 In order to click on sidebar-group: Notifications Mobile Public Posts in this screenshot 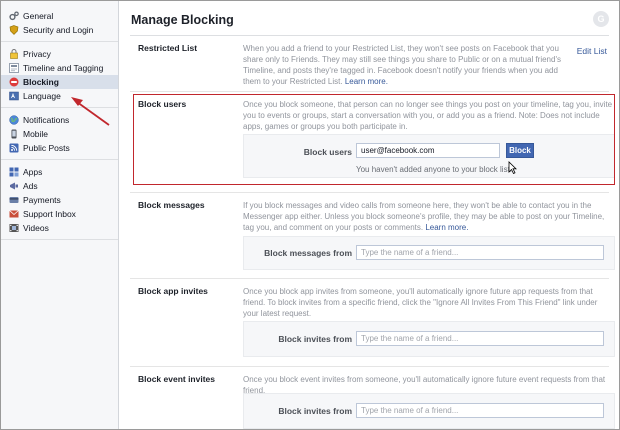, I will do `click(59, 134)`.